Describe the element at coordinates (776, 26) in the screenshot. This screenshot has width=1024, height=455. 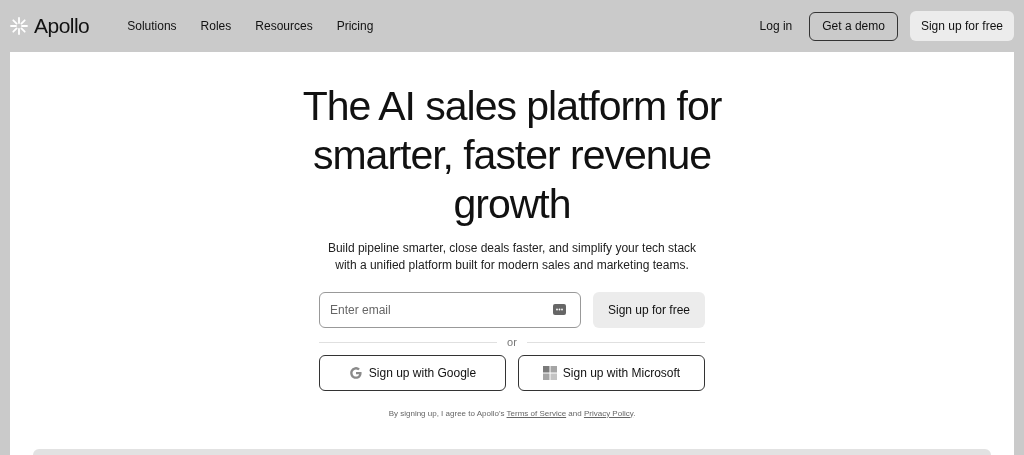
I see `login-link: Log in` at that location.